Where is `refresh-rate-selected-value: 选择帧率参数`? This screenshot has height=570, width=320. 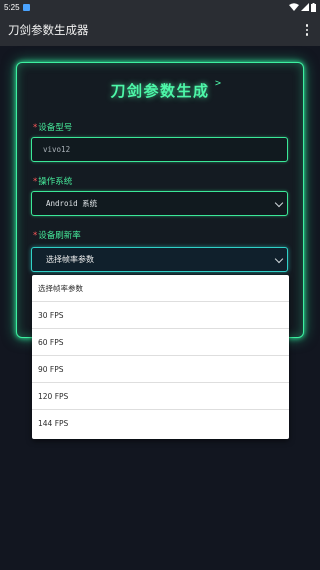
refresh-rate-selected-value: 选择帧率参数 is located at coordinates (70, 259).